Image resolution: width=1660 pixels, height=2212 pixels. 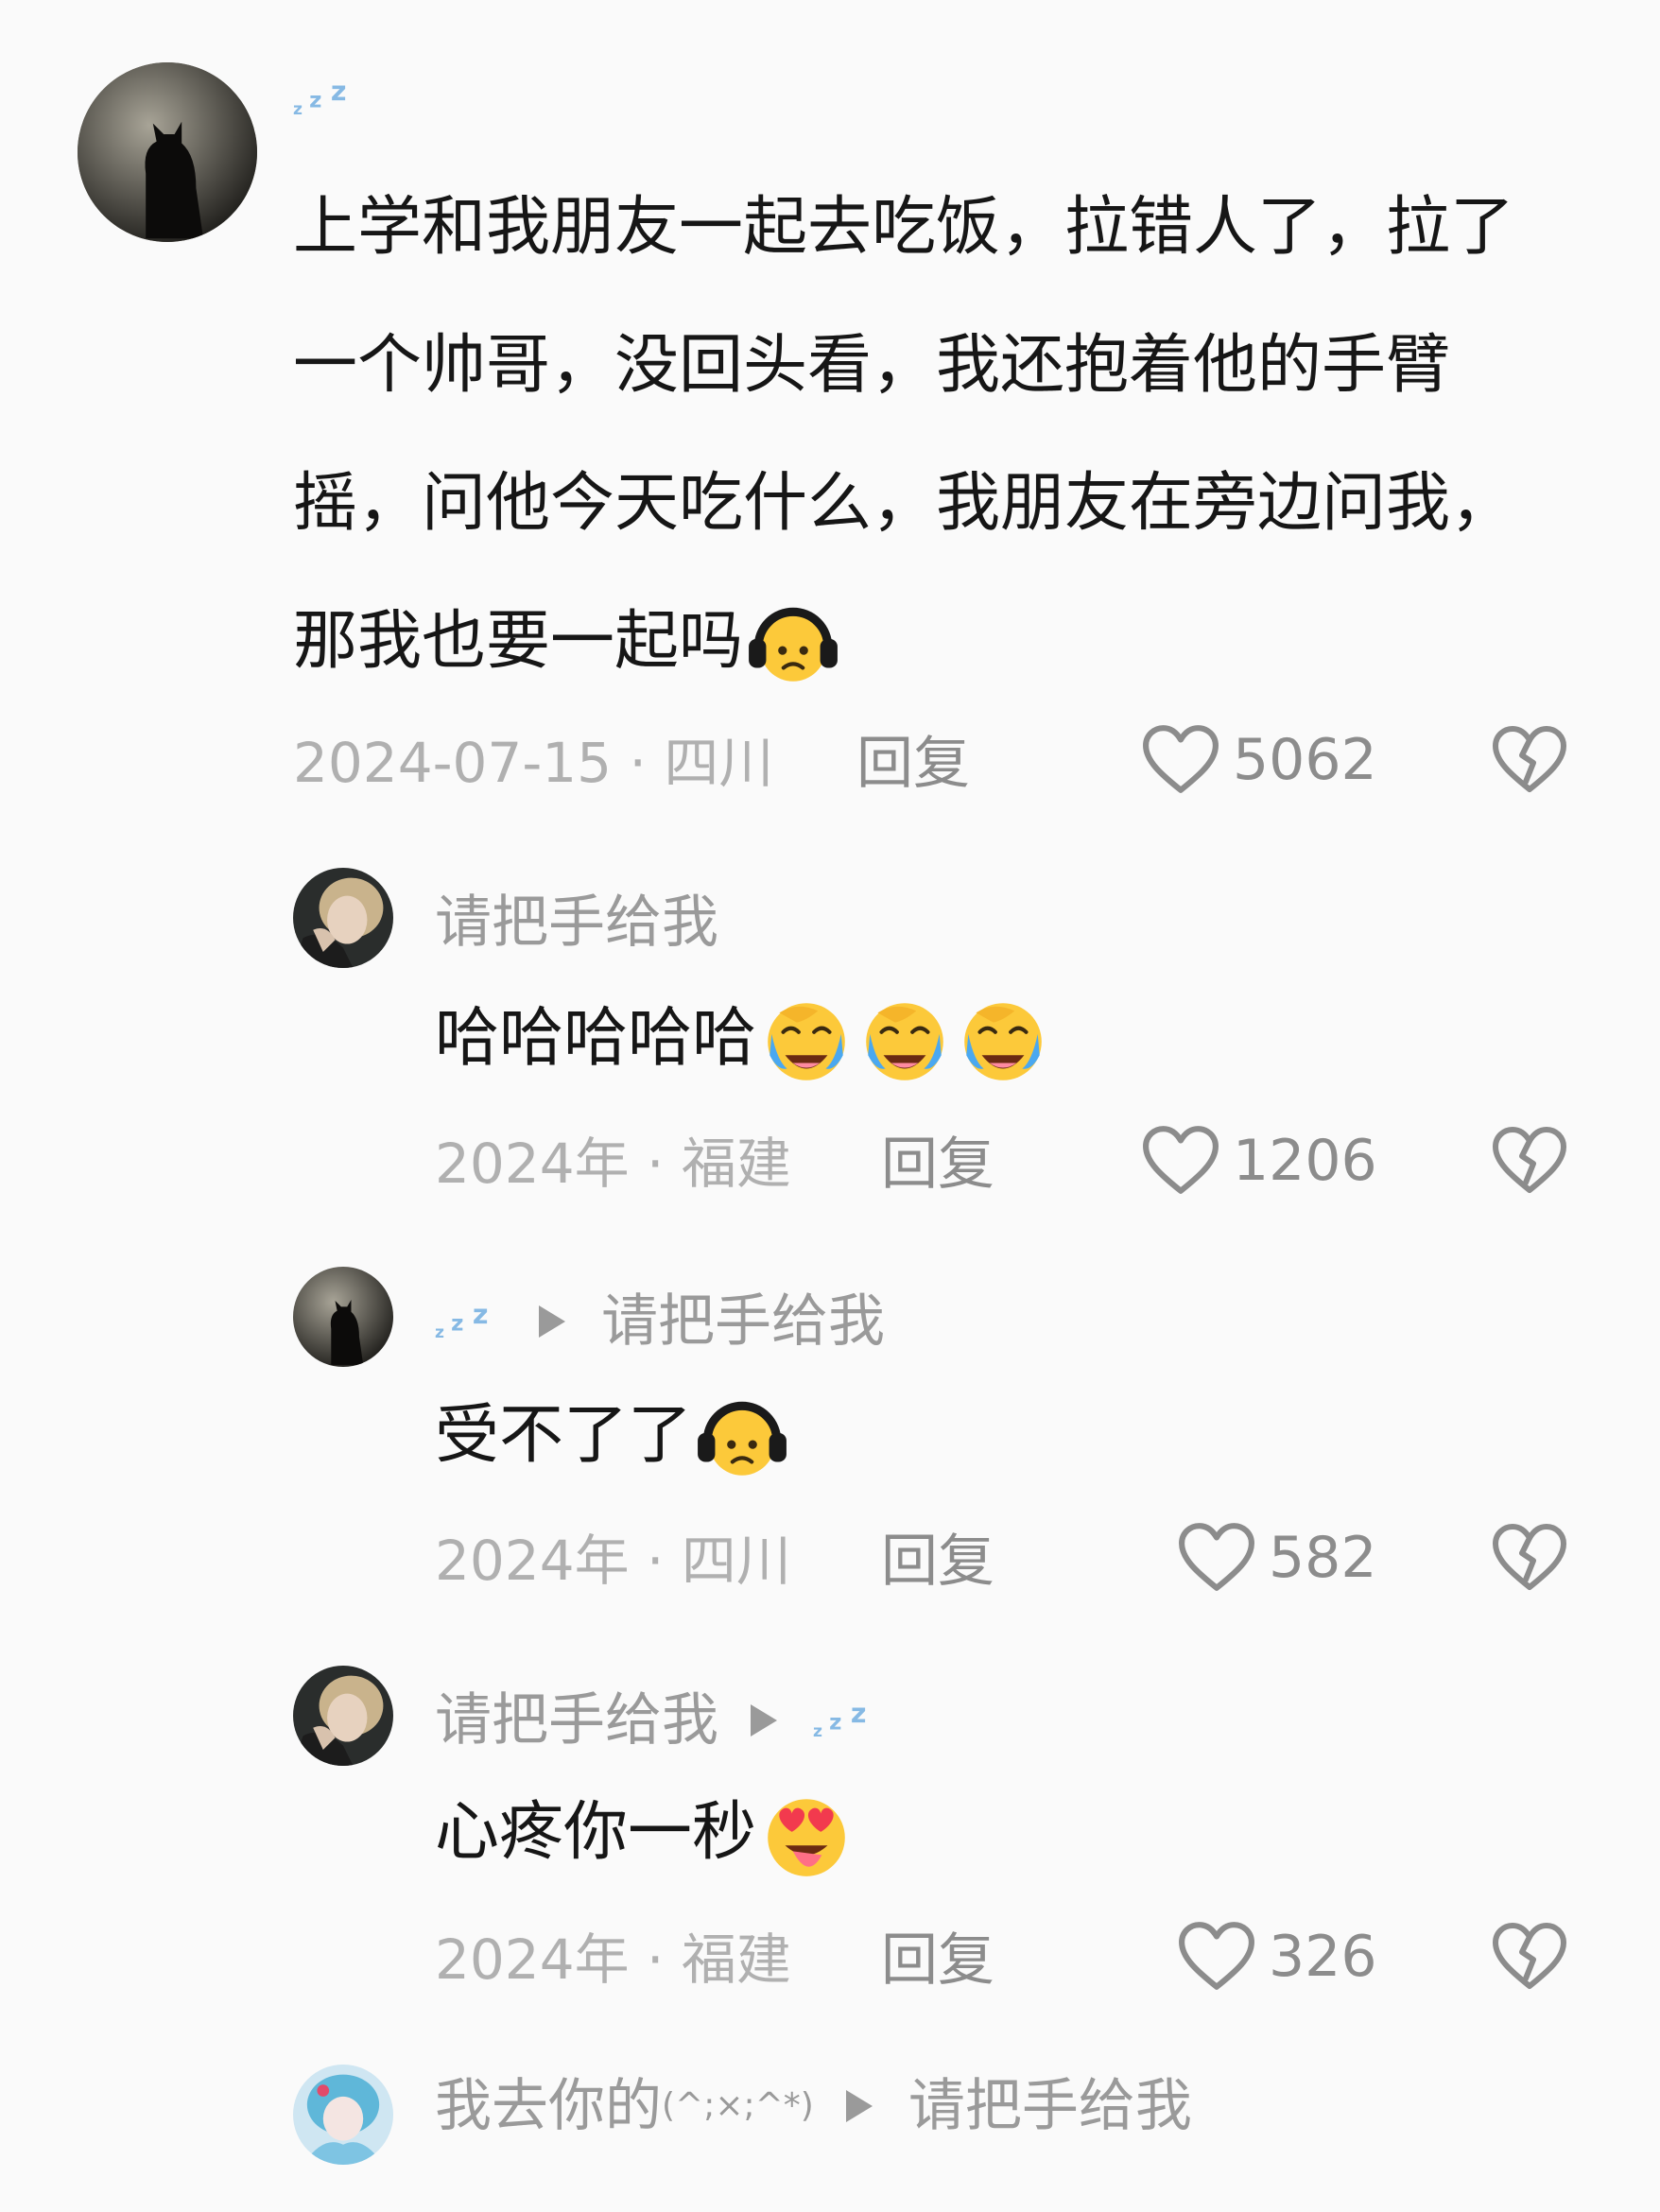 What do you see at coordinates (564, 1435) in the screenshot?
I see `comment-text: 受不了了` at bounding box center [564, 1435].